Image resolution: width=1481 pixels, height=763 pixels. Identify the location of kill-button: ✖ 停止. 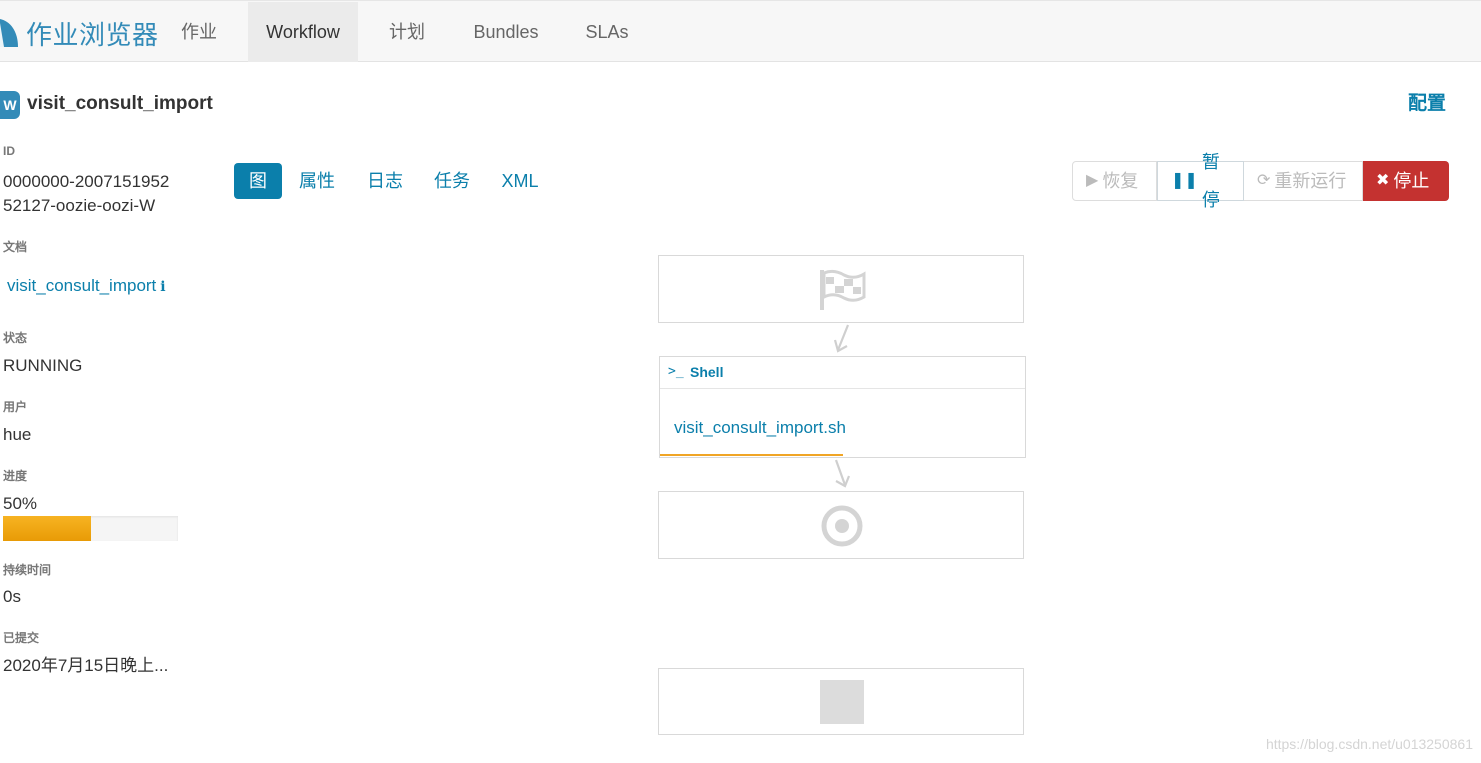
(1406, 181).